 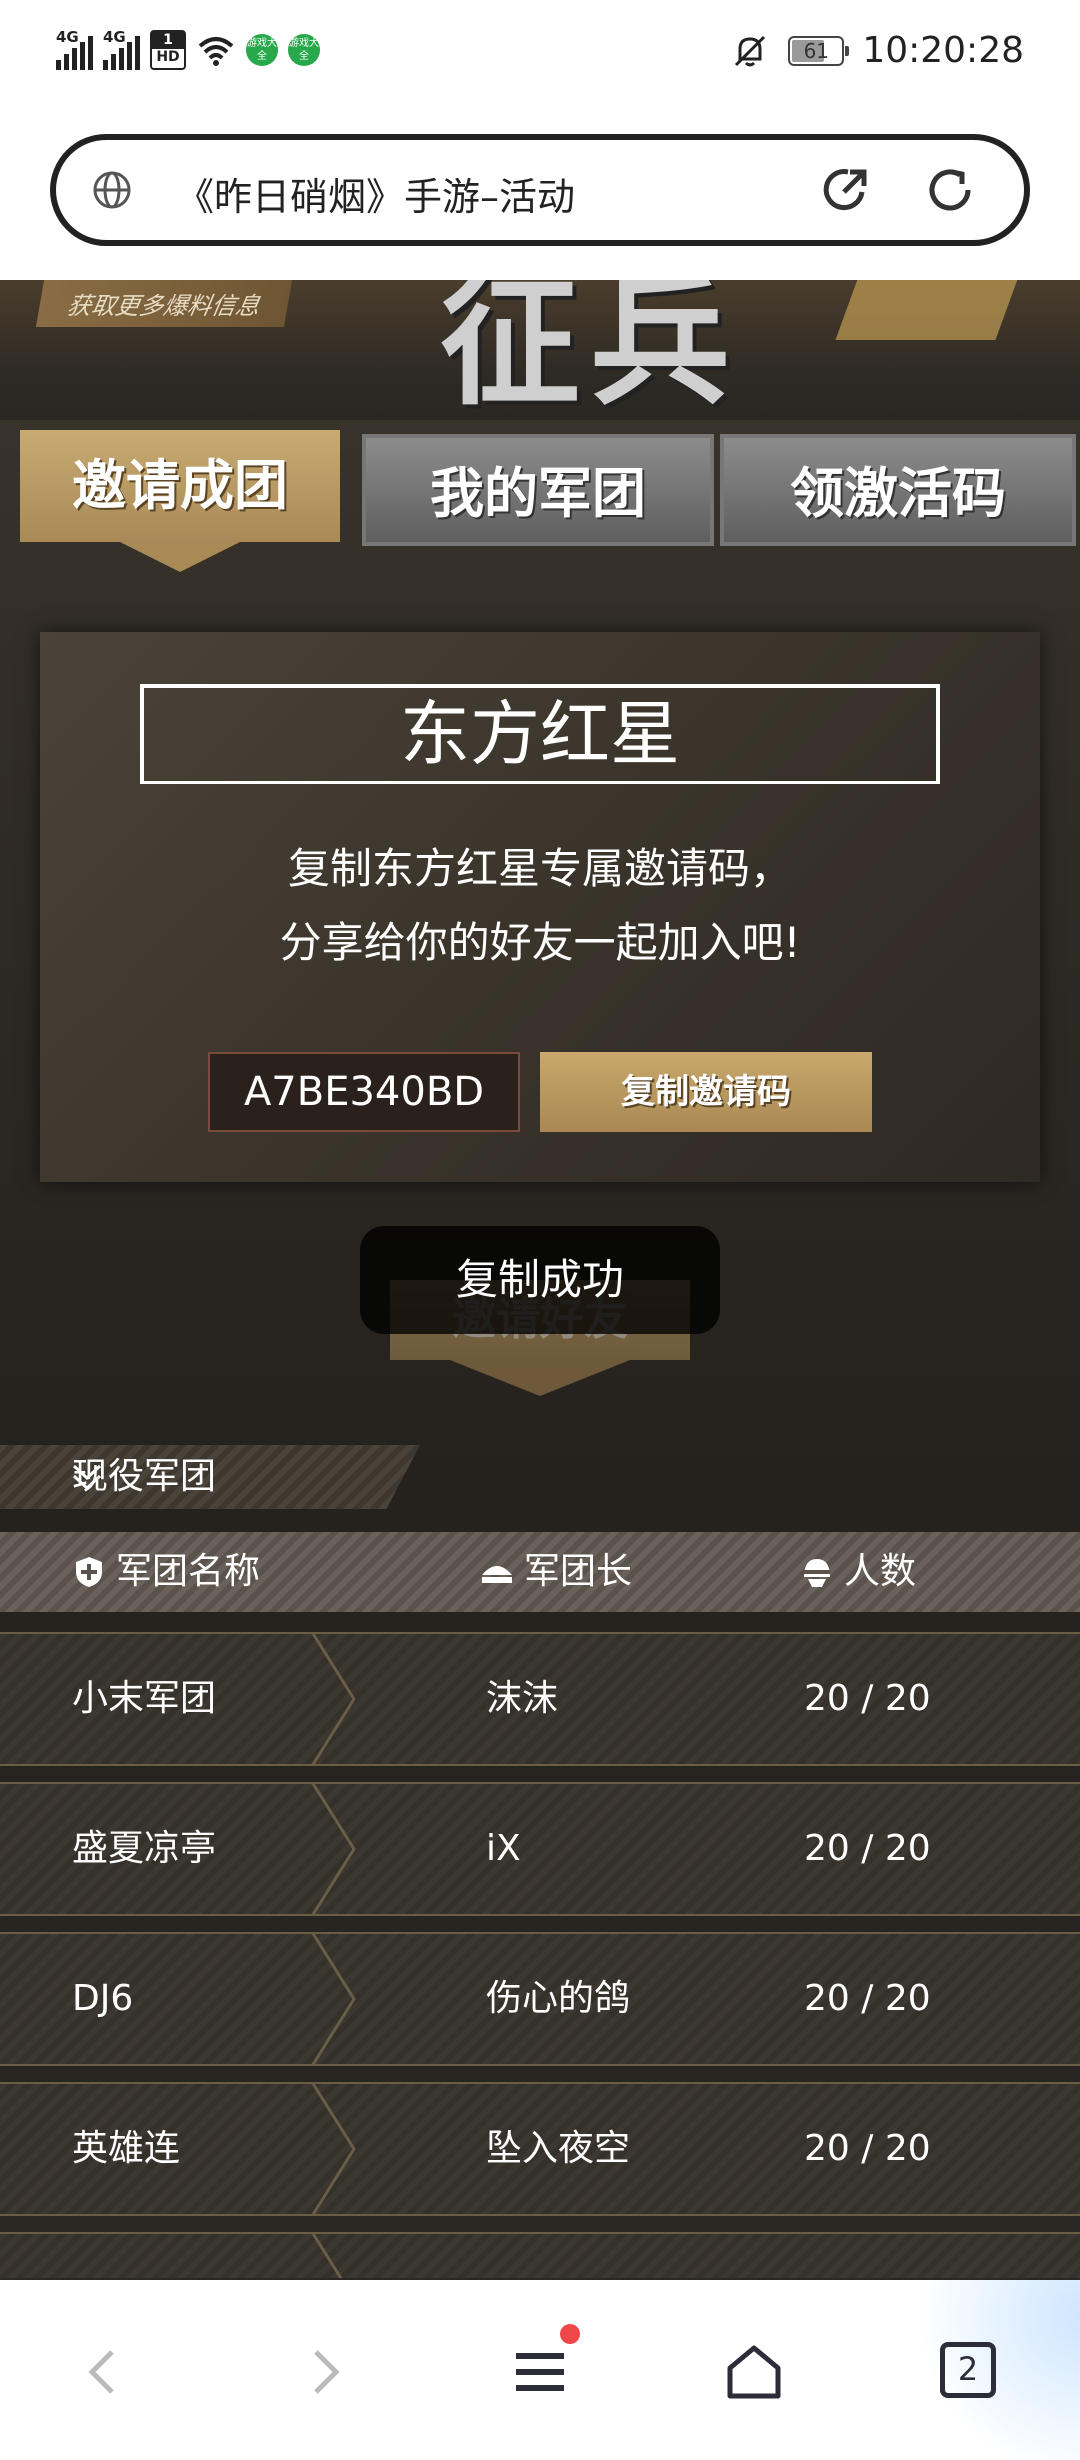 I want to click on legion-name: 盛夏凉亭, so click(x=144, y=1848).